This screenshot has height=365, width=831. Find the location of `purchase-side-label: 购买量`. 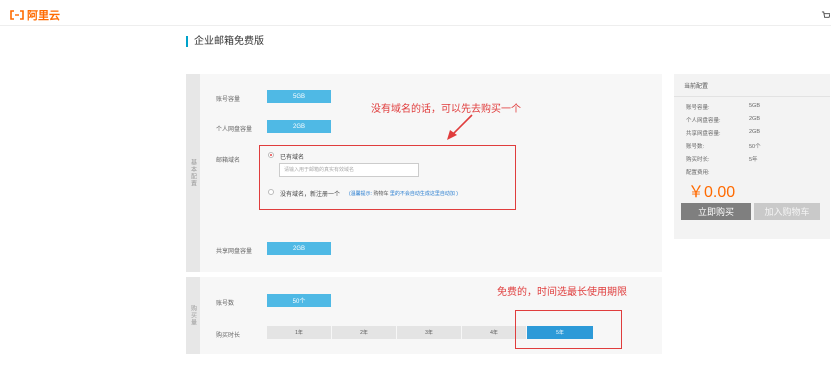

purchase-side-label: 购买量 is located at coordinates (193, 315).